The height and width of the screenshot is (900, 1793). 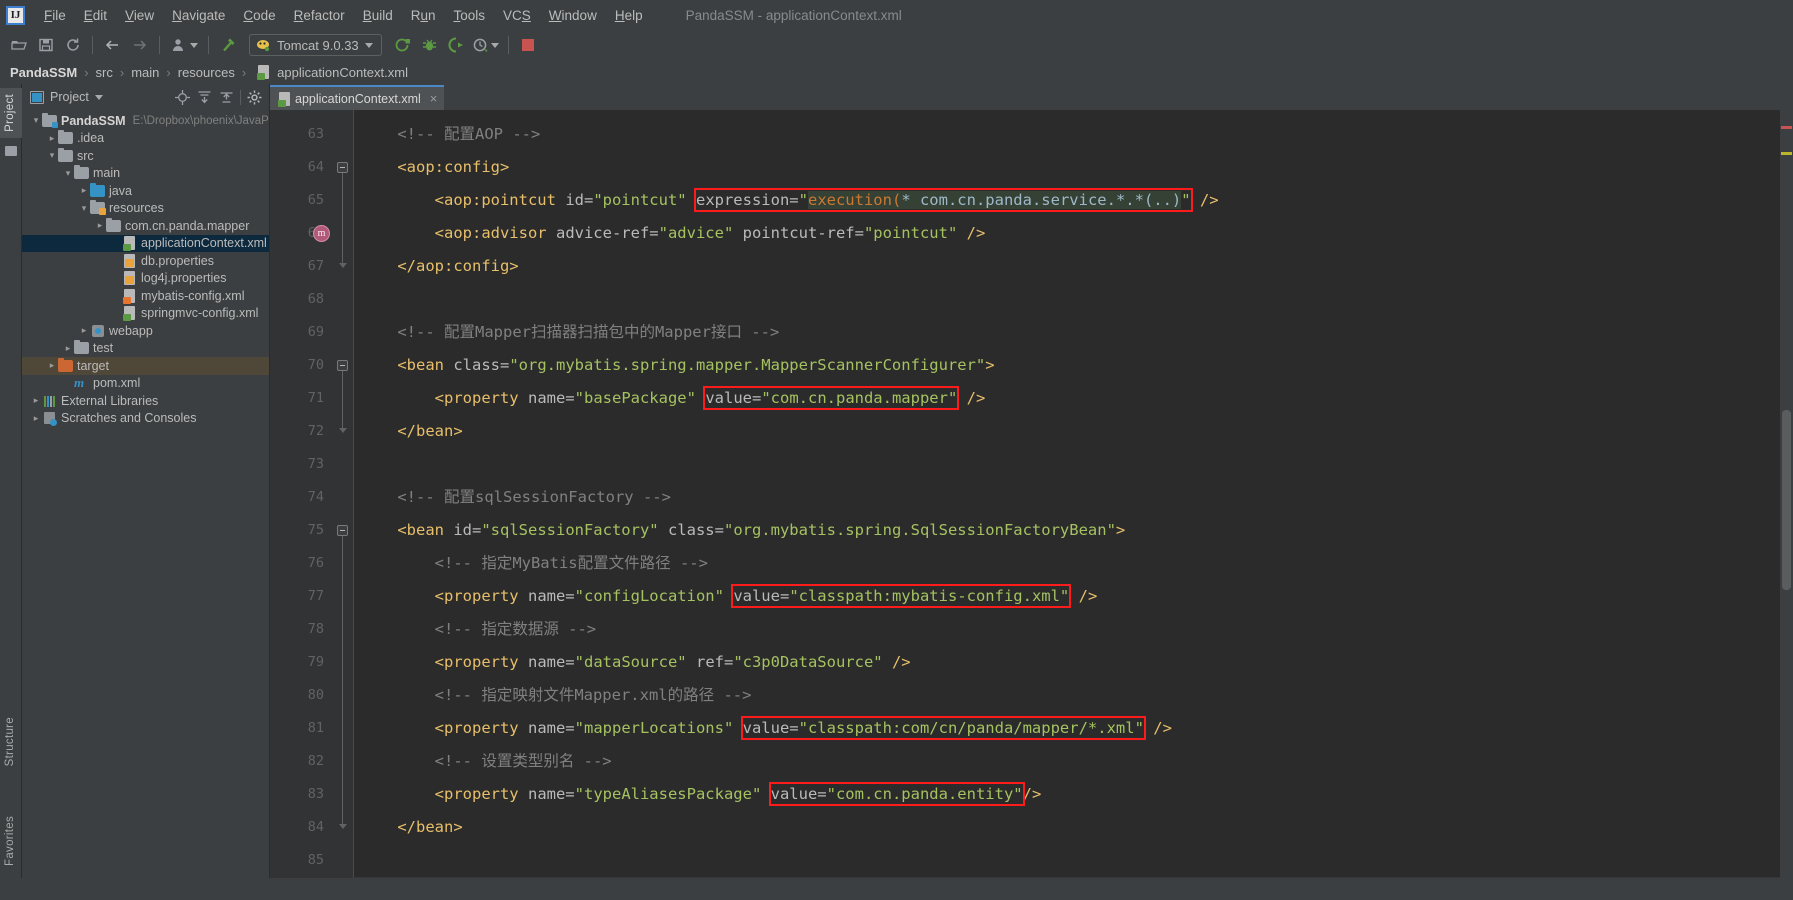 What do you see at coordinates (72, 45) in the screenshot?
I see `sync-icon` at bounding box center [72, 45].